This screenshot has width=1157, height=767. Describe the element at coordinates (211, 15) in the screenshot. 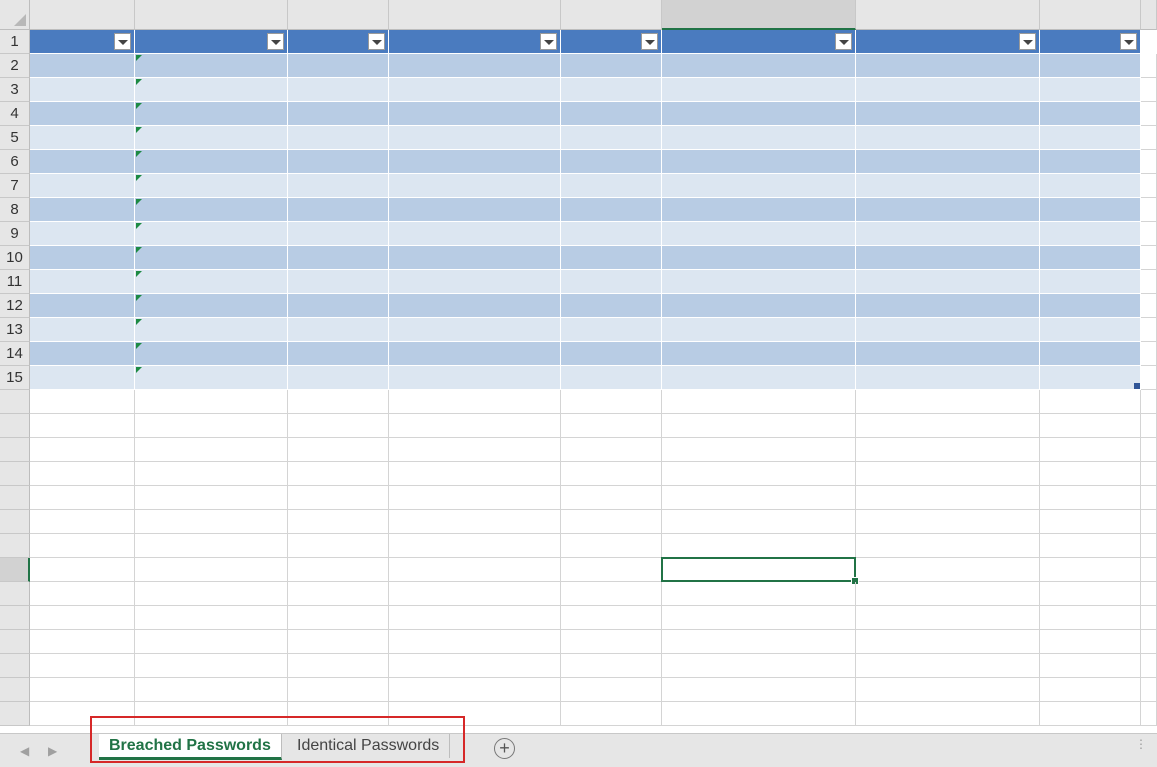

I see `column-header-b` at that location.